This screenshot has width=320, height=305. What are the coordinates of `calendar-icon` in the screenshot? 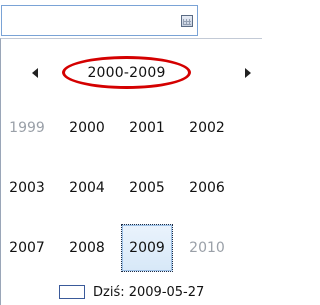 It's located at (186, 20).